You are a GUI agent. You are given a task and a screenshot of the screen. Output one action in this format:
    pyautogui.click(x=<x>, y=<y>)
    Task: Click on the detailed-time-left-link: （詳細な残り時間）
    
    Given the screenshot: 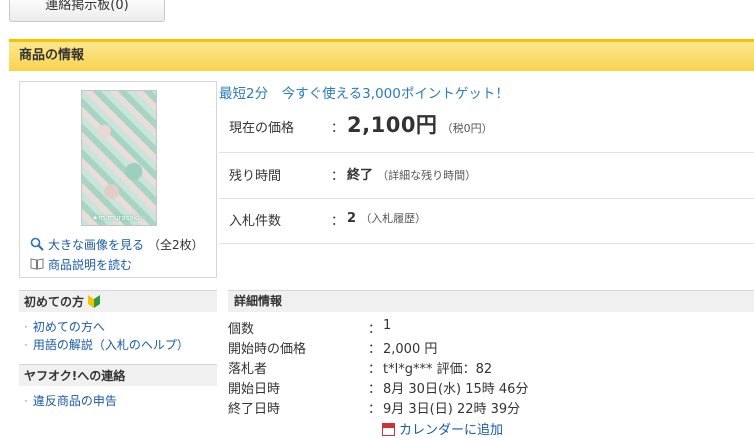 What is the action you would take?
    pyautogui.click(x=426, y=175)
    